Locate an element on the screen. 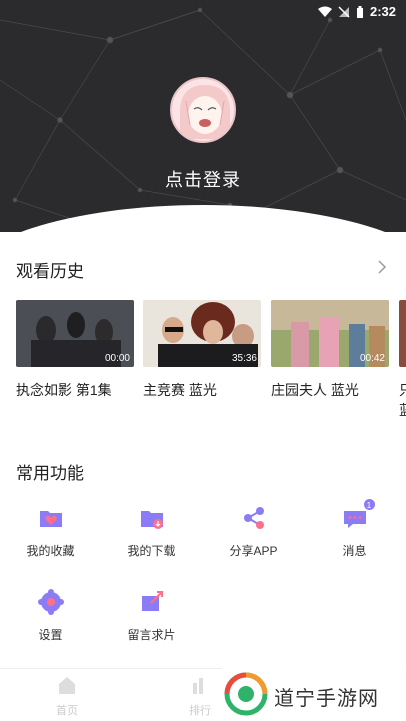 This screenshot has height=721, width=406. nav-home-label: 首页 is located at coordinates (67, 711).